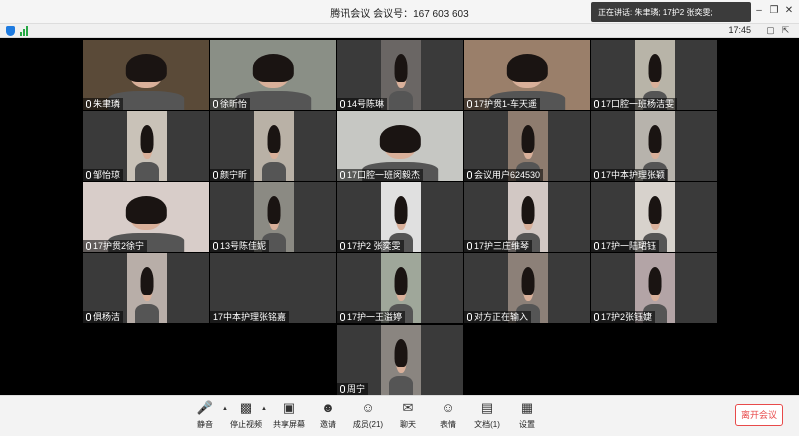 The image size is (799, 436). I want to click on participant-tile: 17护一陆珺钰, so click(654, 217).